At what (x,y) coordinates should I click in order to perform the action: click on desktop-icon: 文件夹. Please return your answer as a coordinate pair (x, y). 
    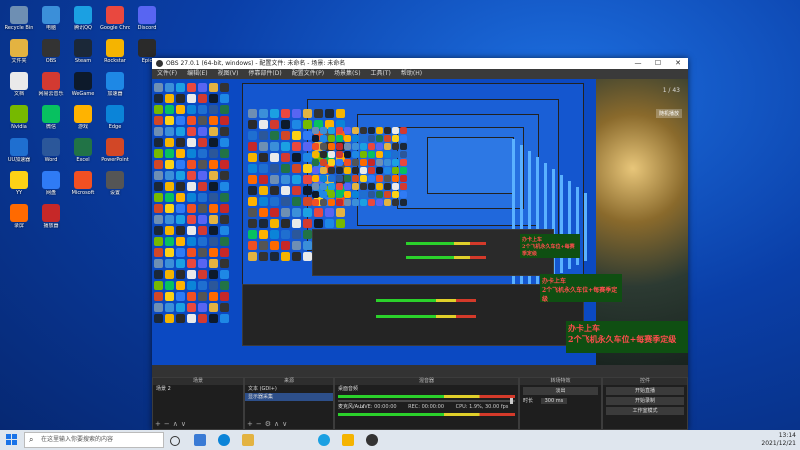
    Looking at the image, I should click on (19, 51).